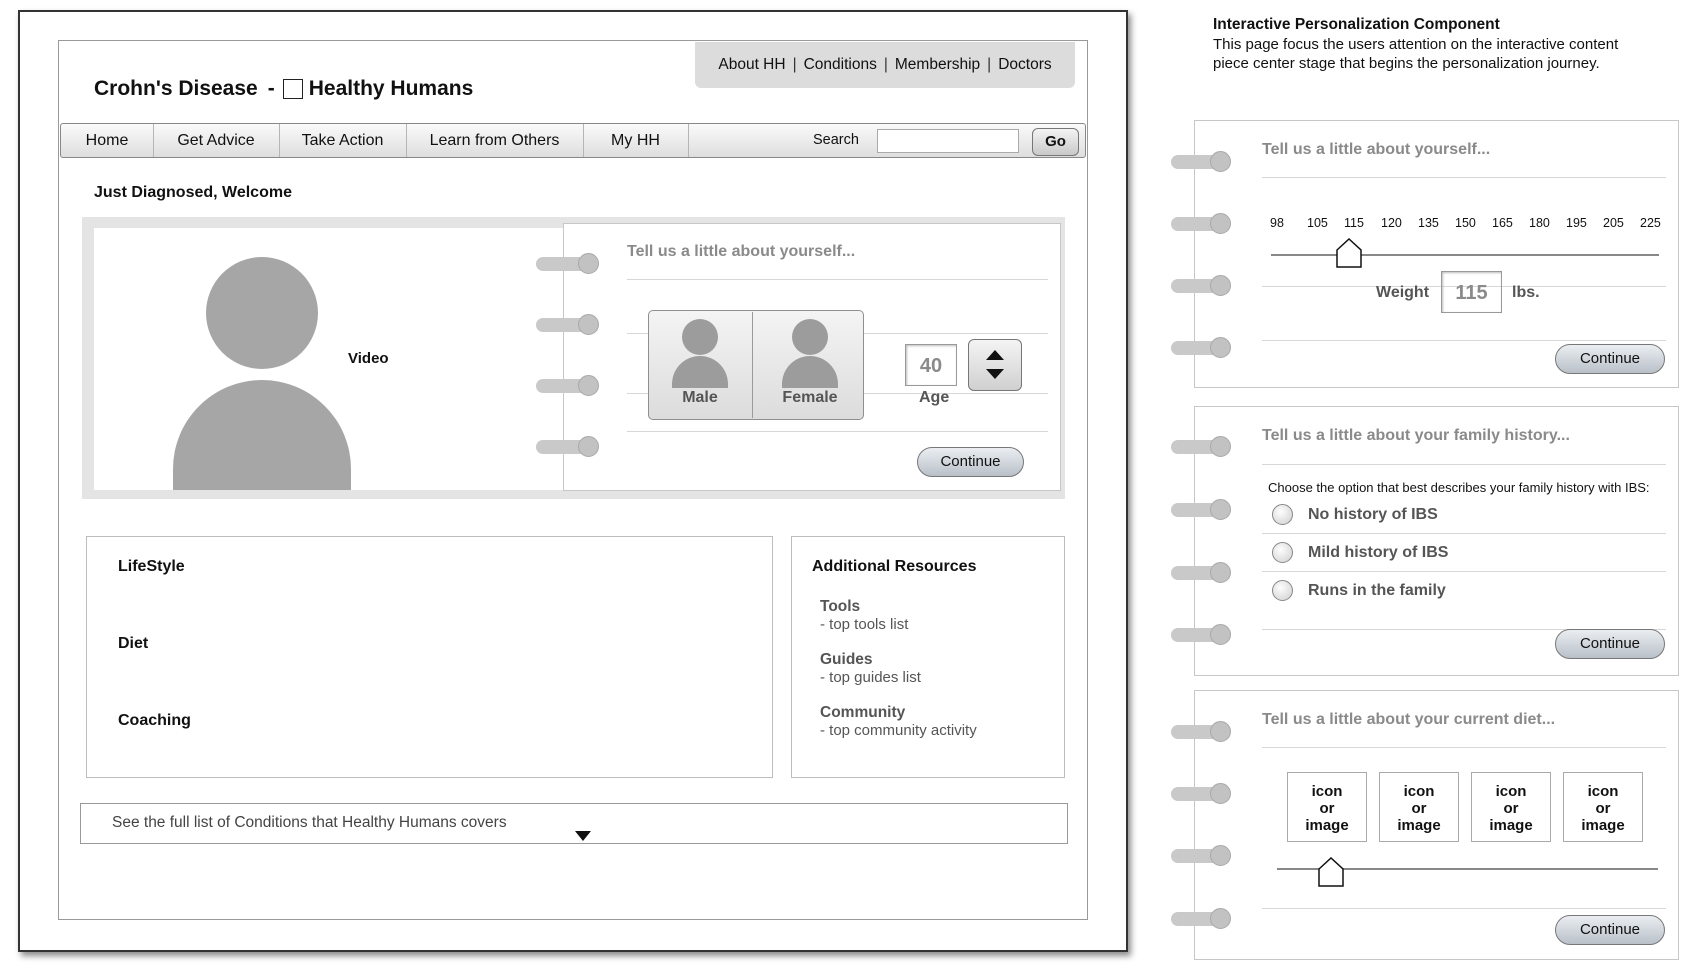 The width and height of the screenshot is (1689, 969). What do you see at coordinates (836, 140) in the screenshot?
I see `search-label: Search` at bounding box center [836, 140].